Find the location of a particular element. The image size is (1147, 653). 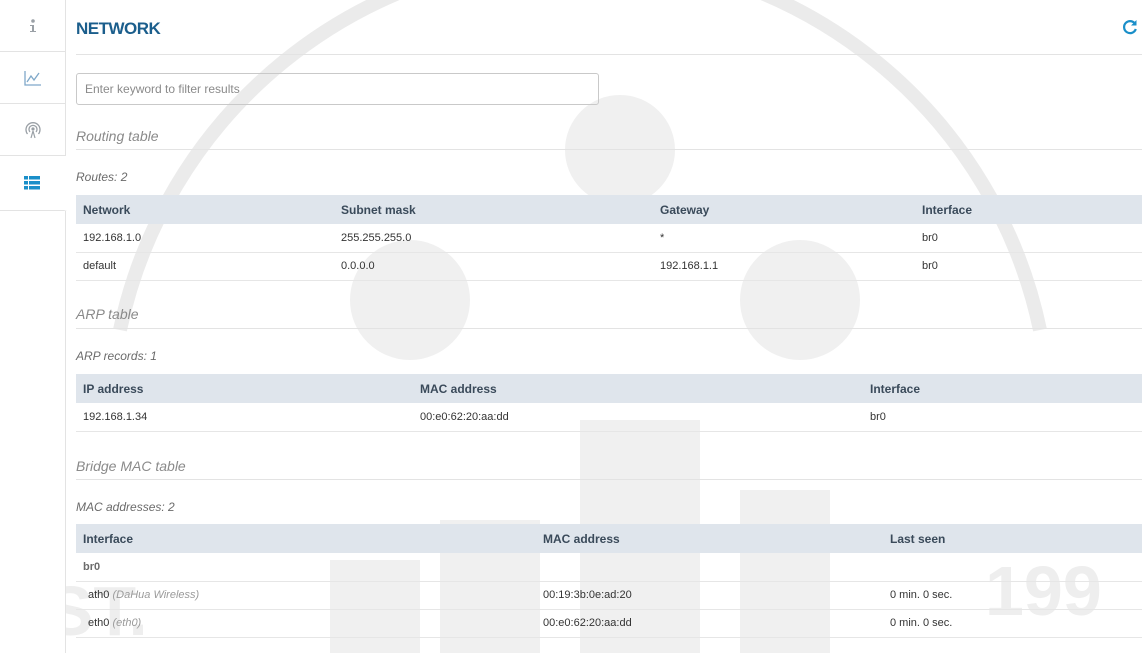

table-cell: 0.0.0.0 is located at coordinates (493, 266).